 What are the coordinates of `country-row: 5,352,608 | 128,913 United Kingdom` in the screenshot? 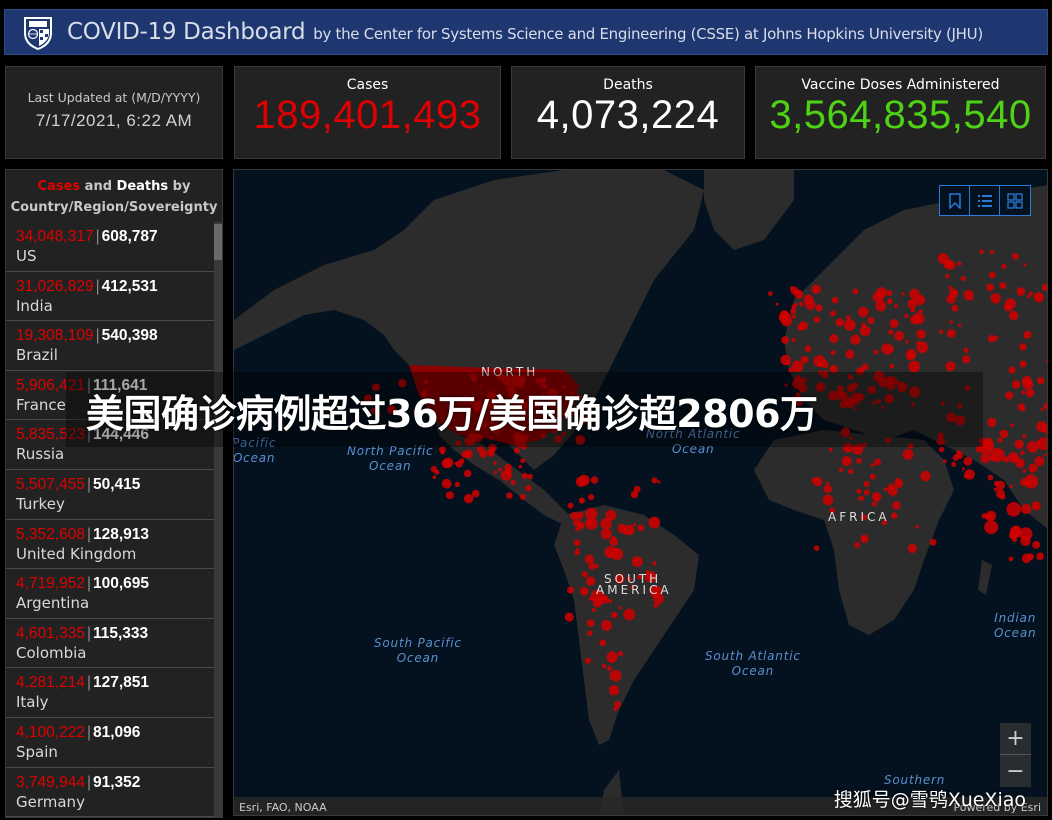 It's located at (110, 545).